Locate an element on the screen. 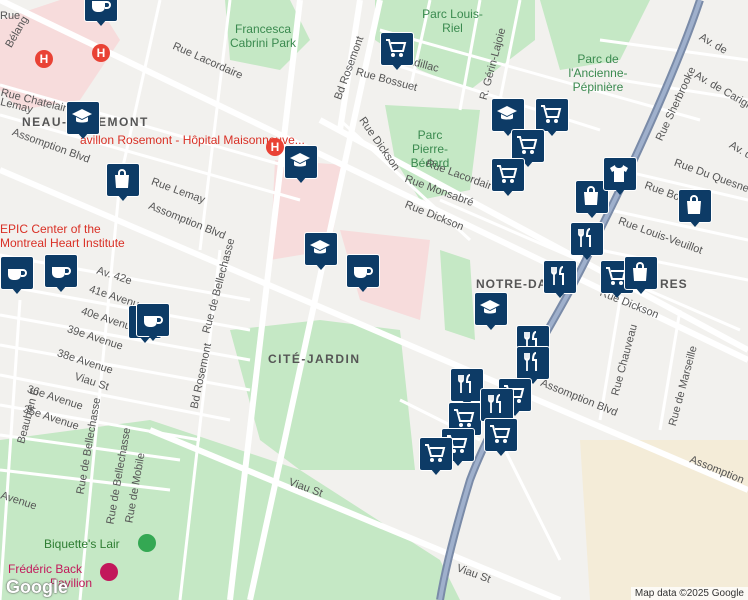 This screenshot has width=748, height=600. park-label-ancienne: Parc de l'Ancienne-Pépinière is located at coordinates (598, 73).